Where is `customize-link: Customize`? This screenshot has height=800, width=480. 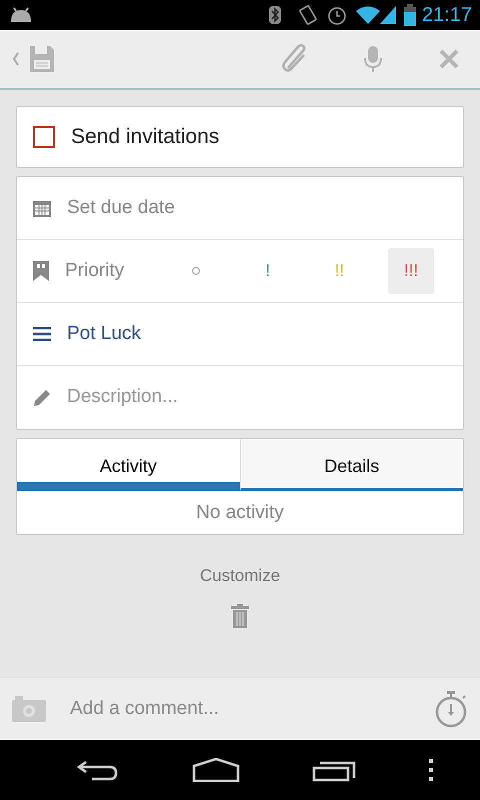
customize-link: Customize is located at coordinates (240, 575).